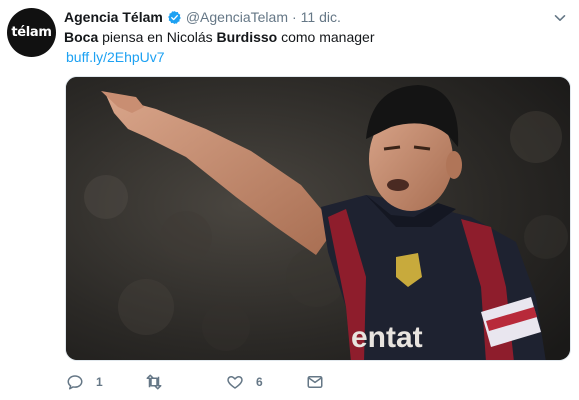 The width and height of the screenshot is (579, 400). I want to click on verified-badge-icon, so click(174, 17).